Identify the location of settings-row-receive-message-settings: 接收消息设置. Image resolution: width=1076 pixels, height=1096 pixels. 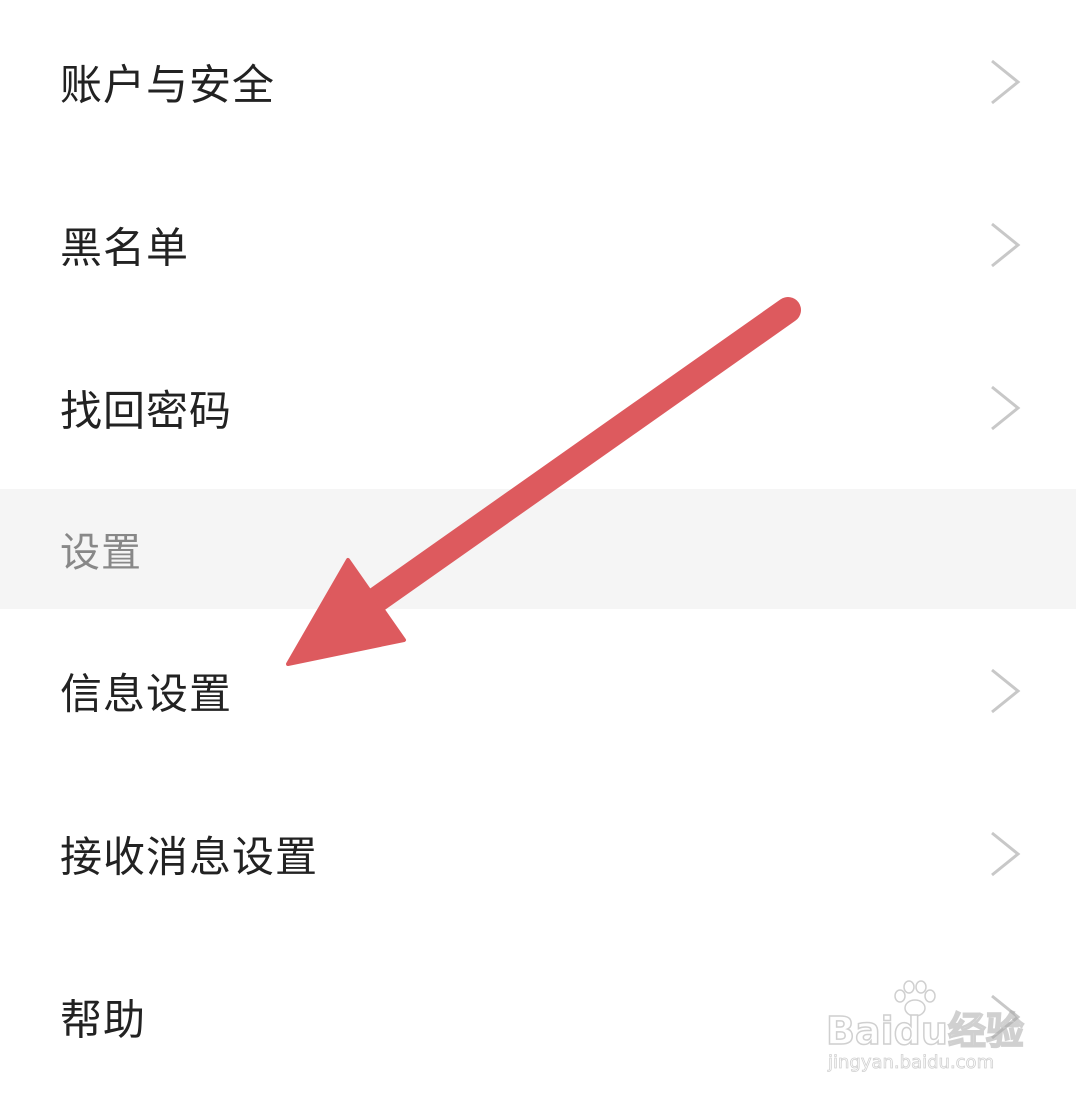
(538, 853).